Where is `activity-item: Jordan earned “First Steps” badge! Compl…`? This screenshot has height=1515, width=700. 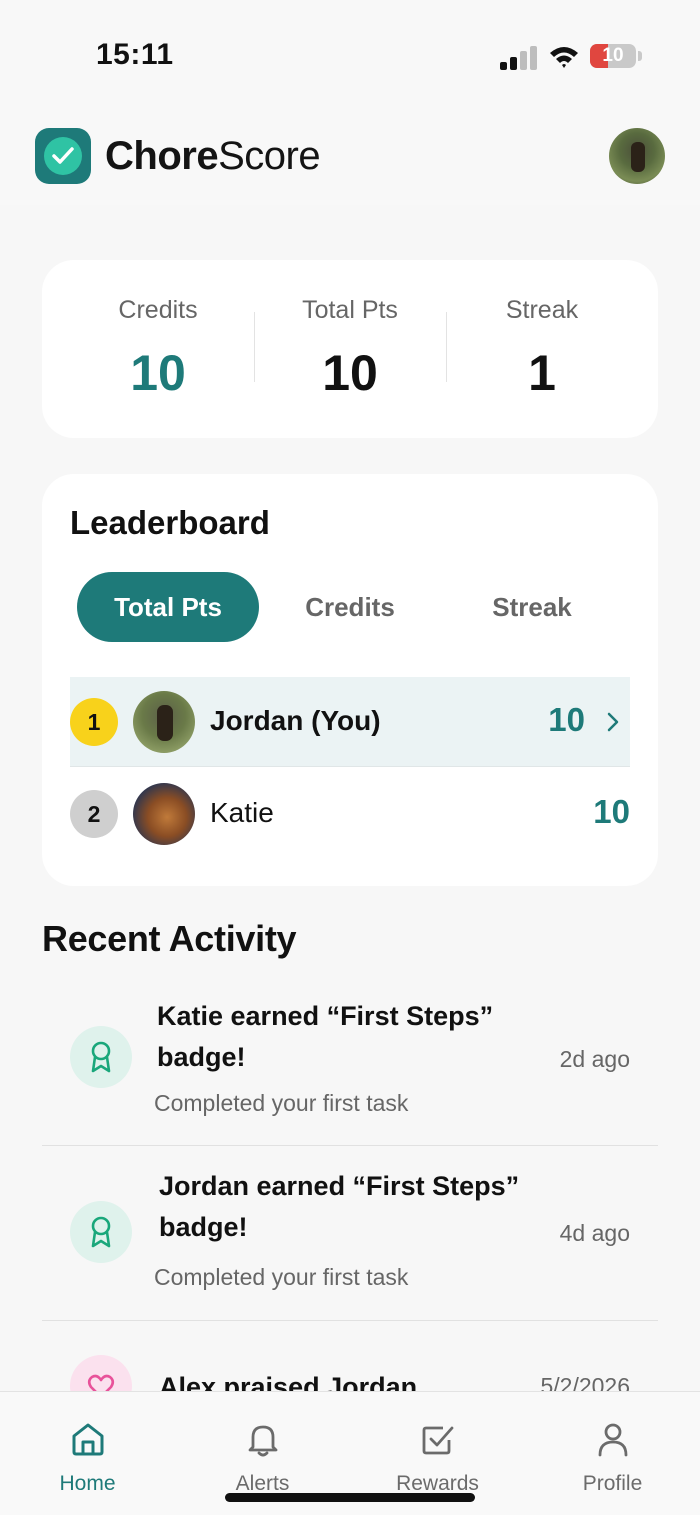 activity-item: Jordan earned “First Steps” badge! Compl… is located at coordinates (350, 1233).